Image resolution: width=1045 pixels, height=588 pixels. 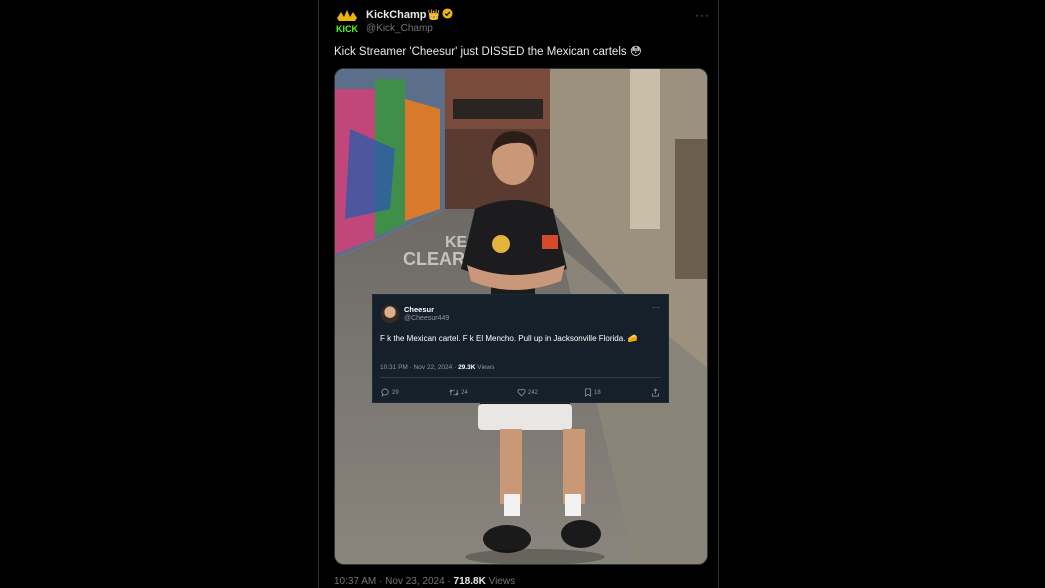 I want to click on embed-author-name: Cheesur, so click(x=419, y=309).